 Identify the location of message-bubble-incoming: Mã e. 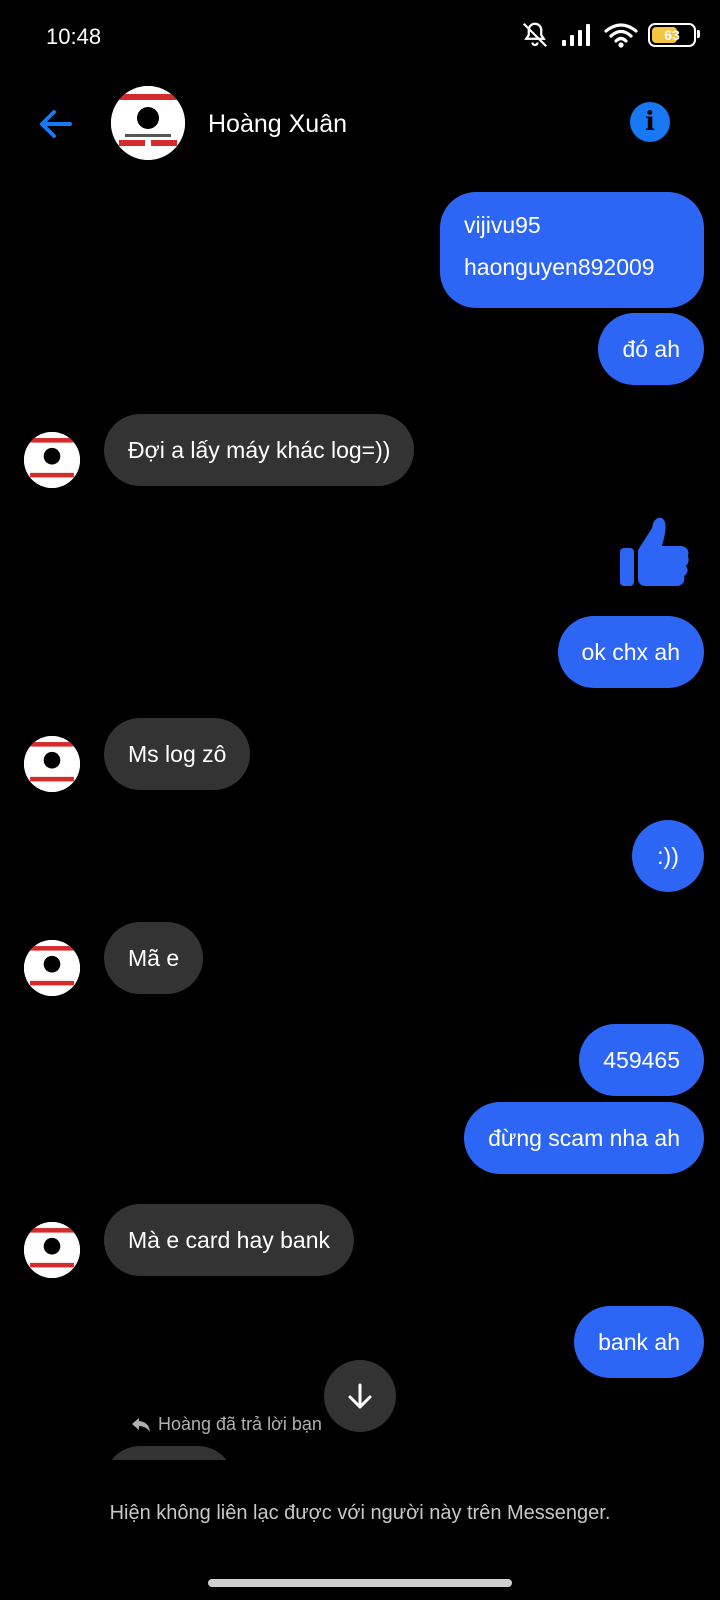
(154, 958).